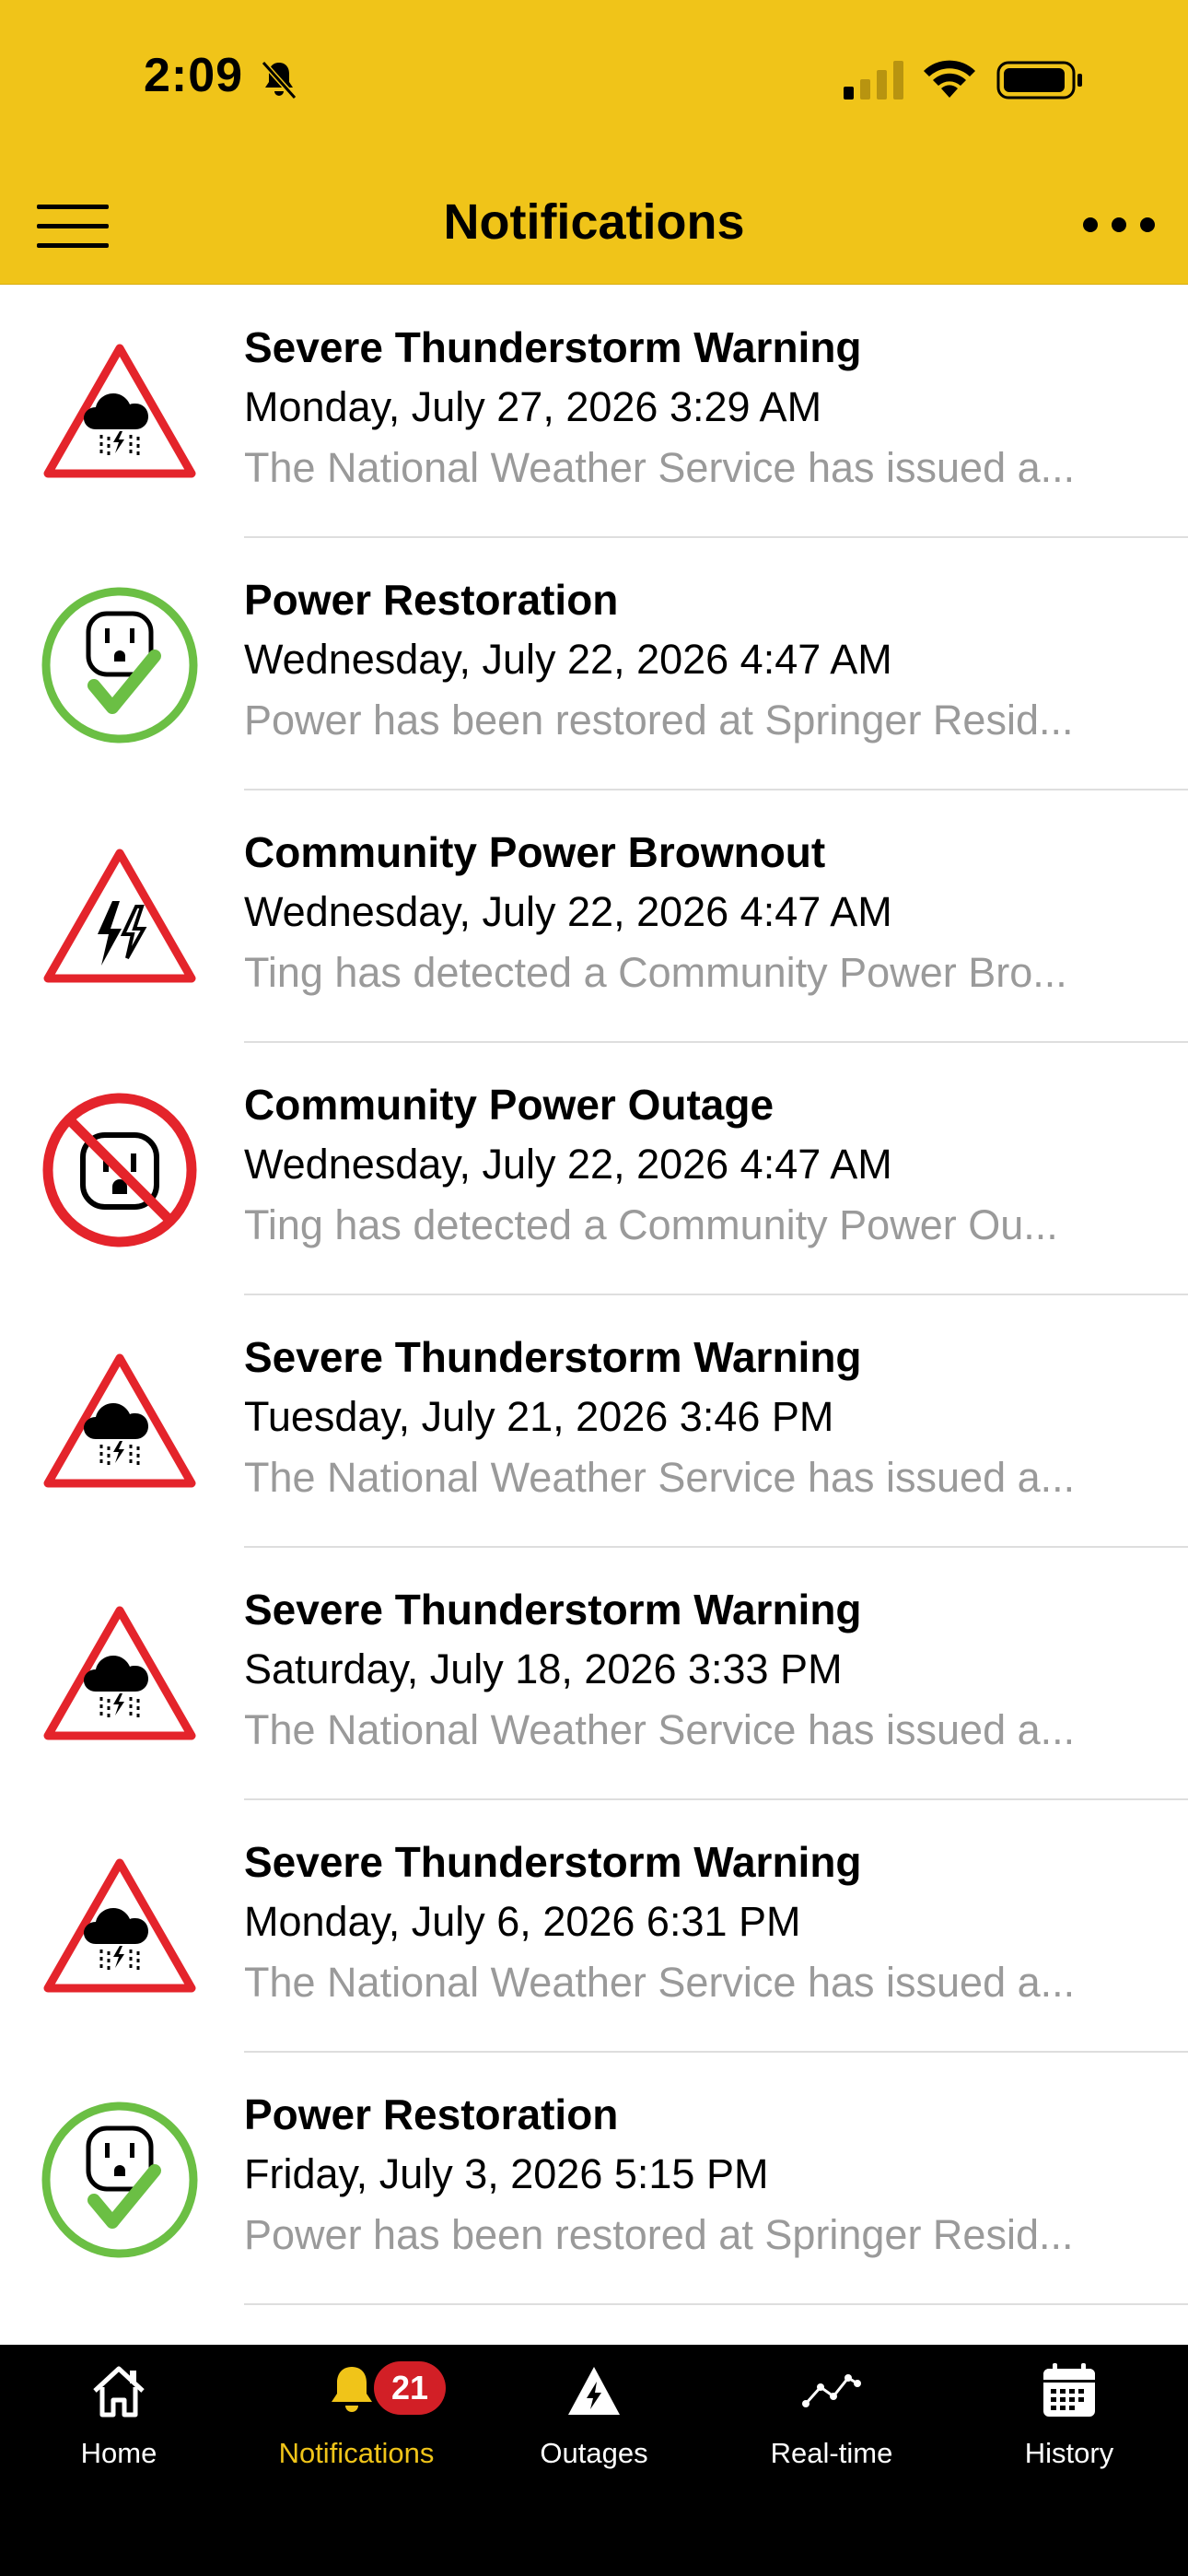 This screenshot has height=2576, width=1188. What do you see at coordinates (1069, 2390) in the screenshot?
I see `calendar-icon` at bounding box center [1069, 2390].